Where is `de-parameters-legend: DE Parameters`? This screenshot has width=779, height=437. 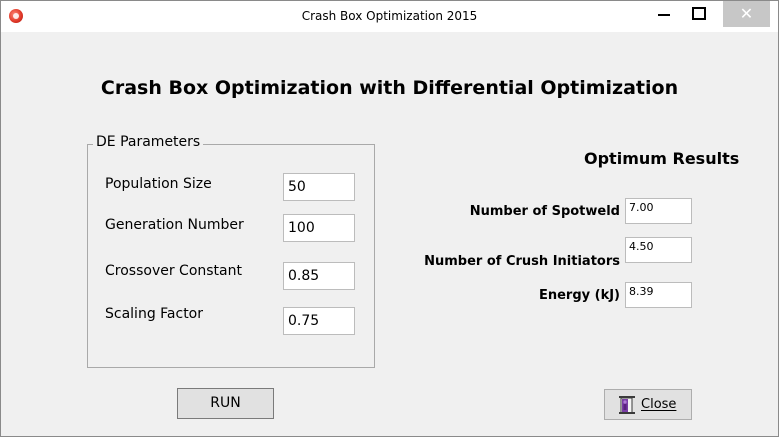
de-parameters-legend: DE Parameters is located at coordinates (148, 142).